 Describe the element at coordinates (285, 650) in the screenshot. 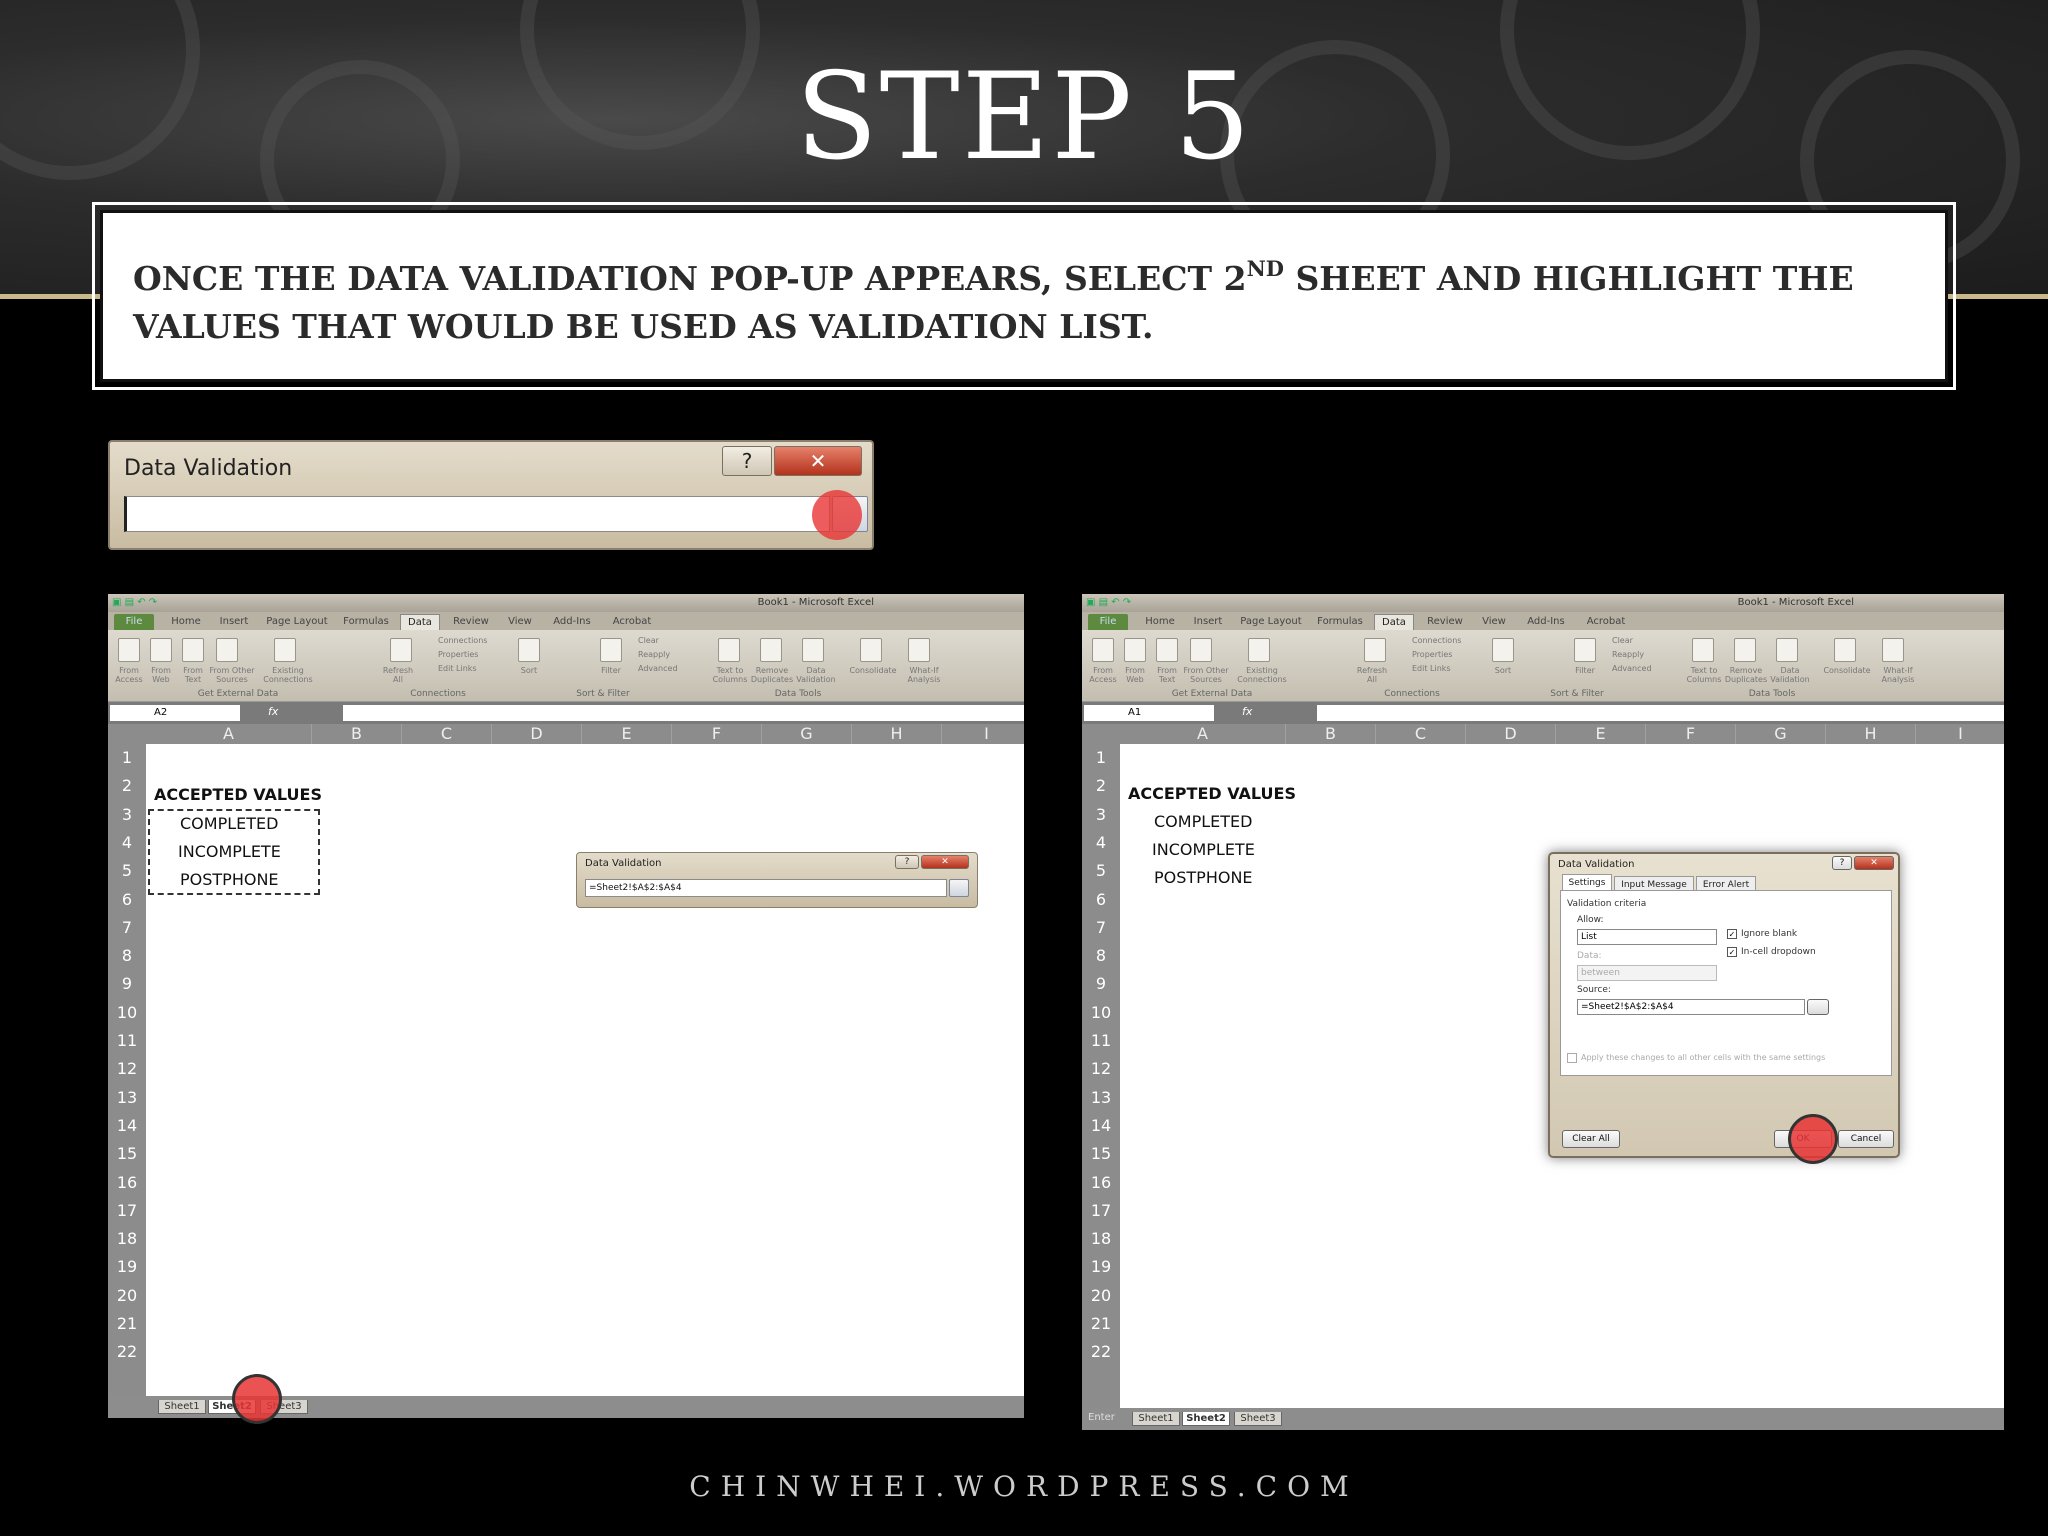

I see `existing-connections-icon` at that location.